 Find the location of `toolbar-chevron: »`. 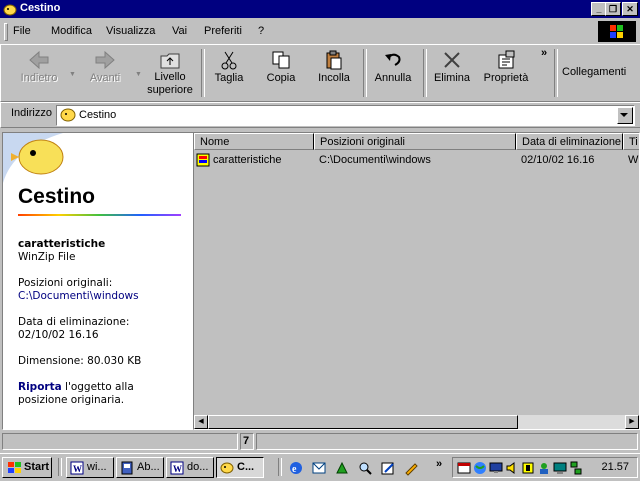

toolbar-chevron: » is located at coordinates (544, 53).